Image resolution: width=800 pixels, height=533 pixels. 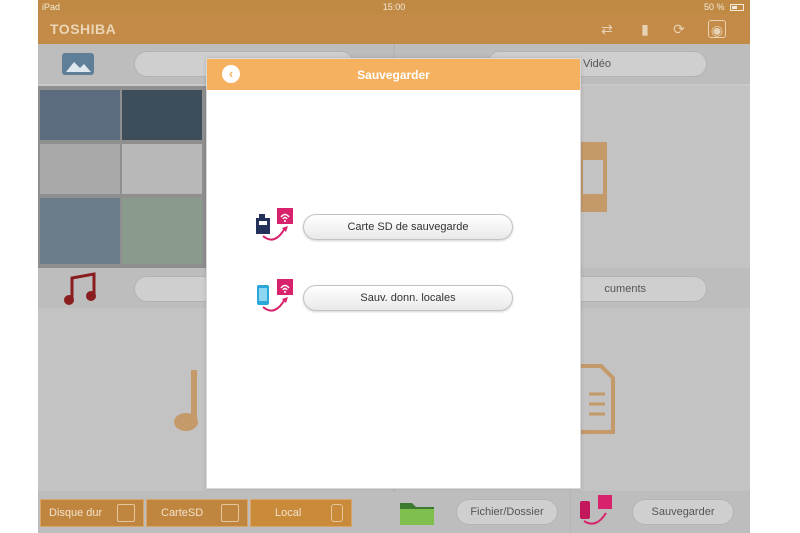 I want to click on battery-status: 50 %, so click(x=724, y=7).